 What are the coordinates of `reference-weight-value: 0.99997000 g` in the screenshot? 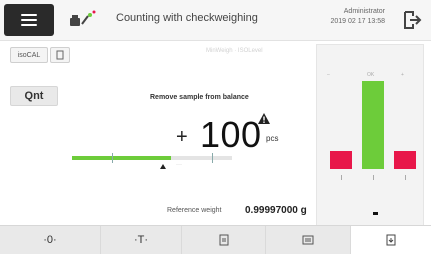 It's located at (276, 210).